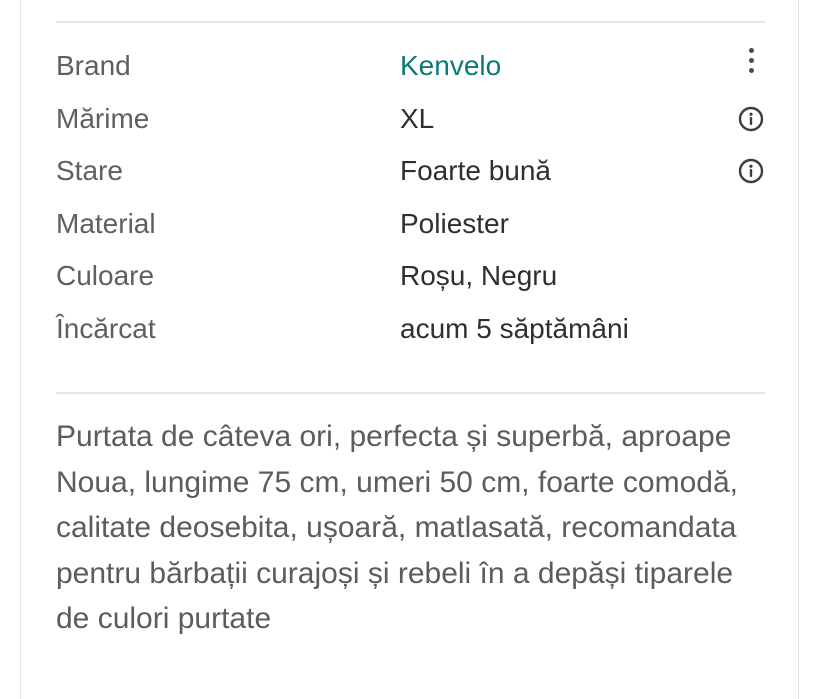 The width and height of the screenshot is (820, 699). What do you see at coordinates (514, 328) in the screenshot?
I see `detail-value-uploaded: acum 5 săptămâni` at bounding box center [514, 328].